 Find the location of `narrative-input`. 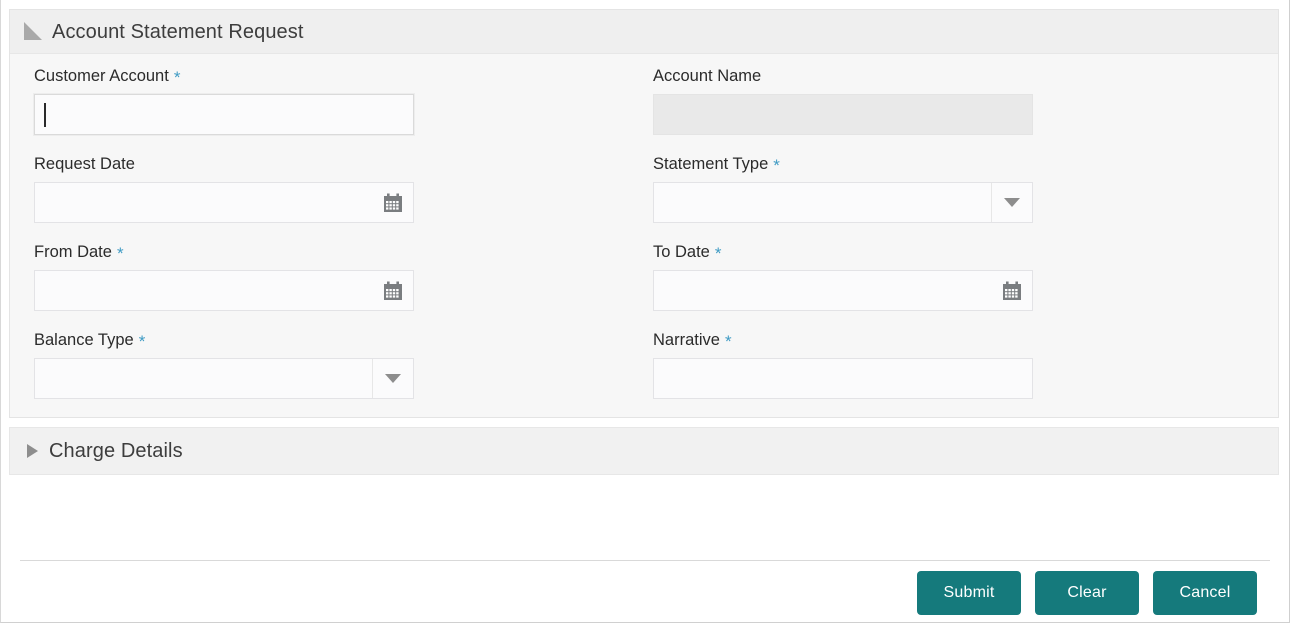

narrative-input is located at coordinates (843, 378).